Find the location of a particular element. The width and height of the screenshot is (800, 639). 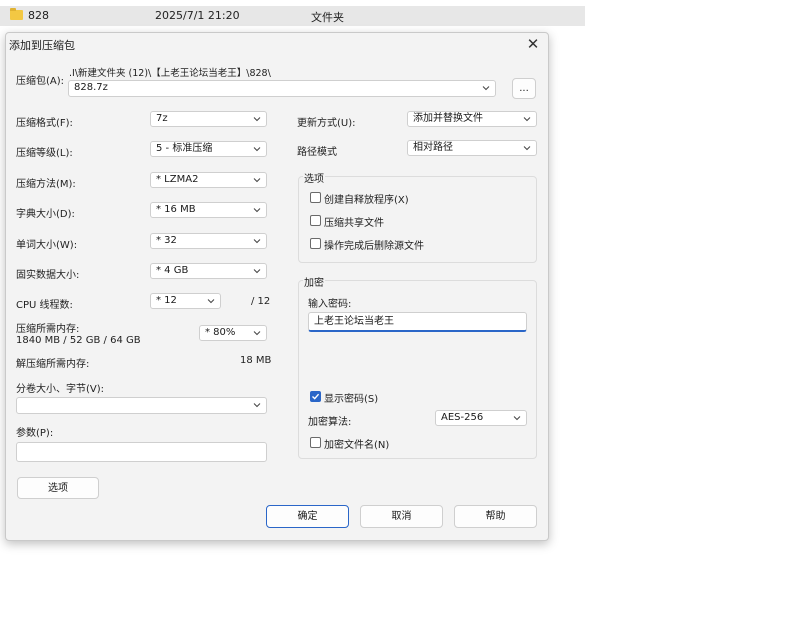

archive-label: 压缩包(A): is located at coordinates (40, 81).